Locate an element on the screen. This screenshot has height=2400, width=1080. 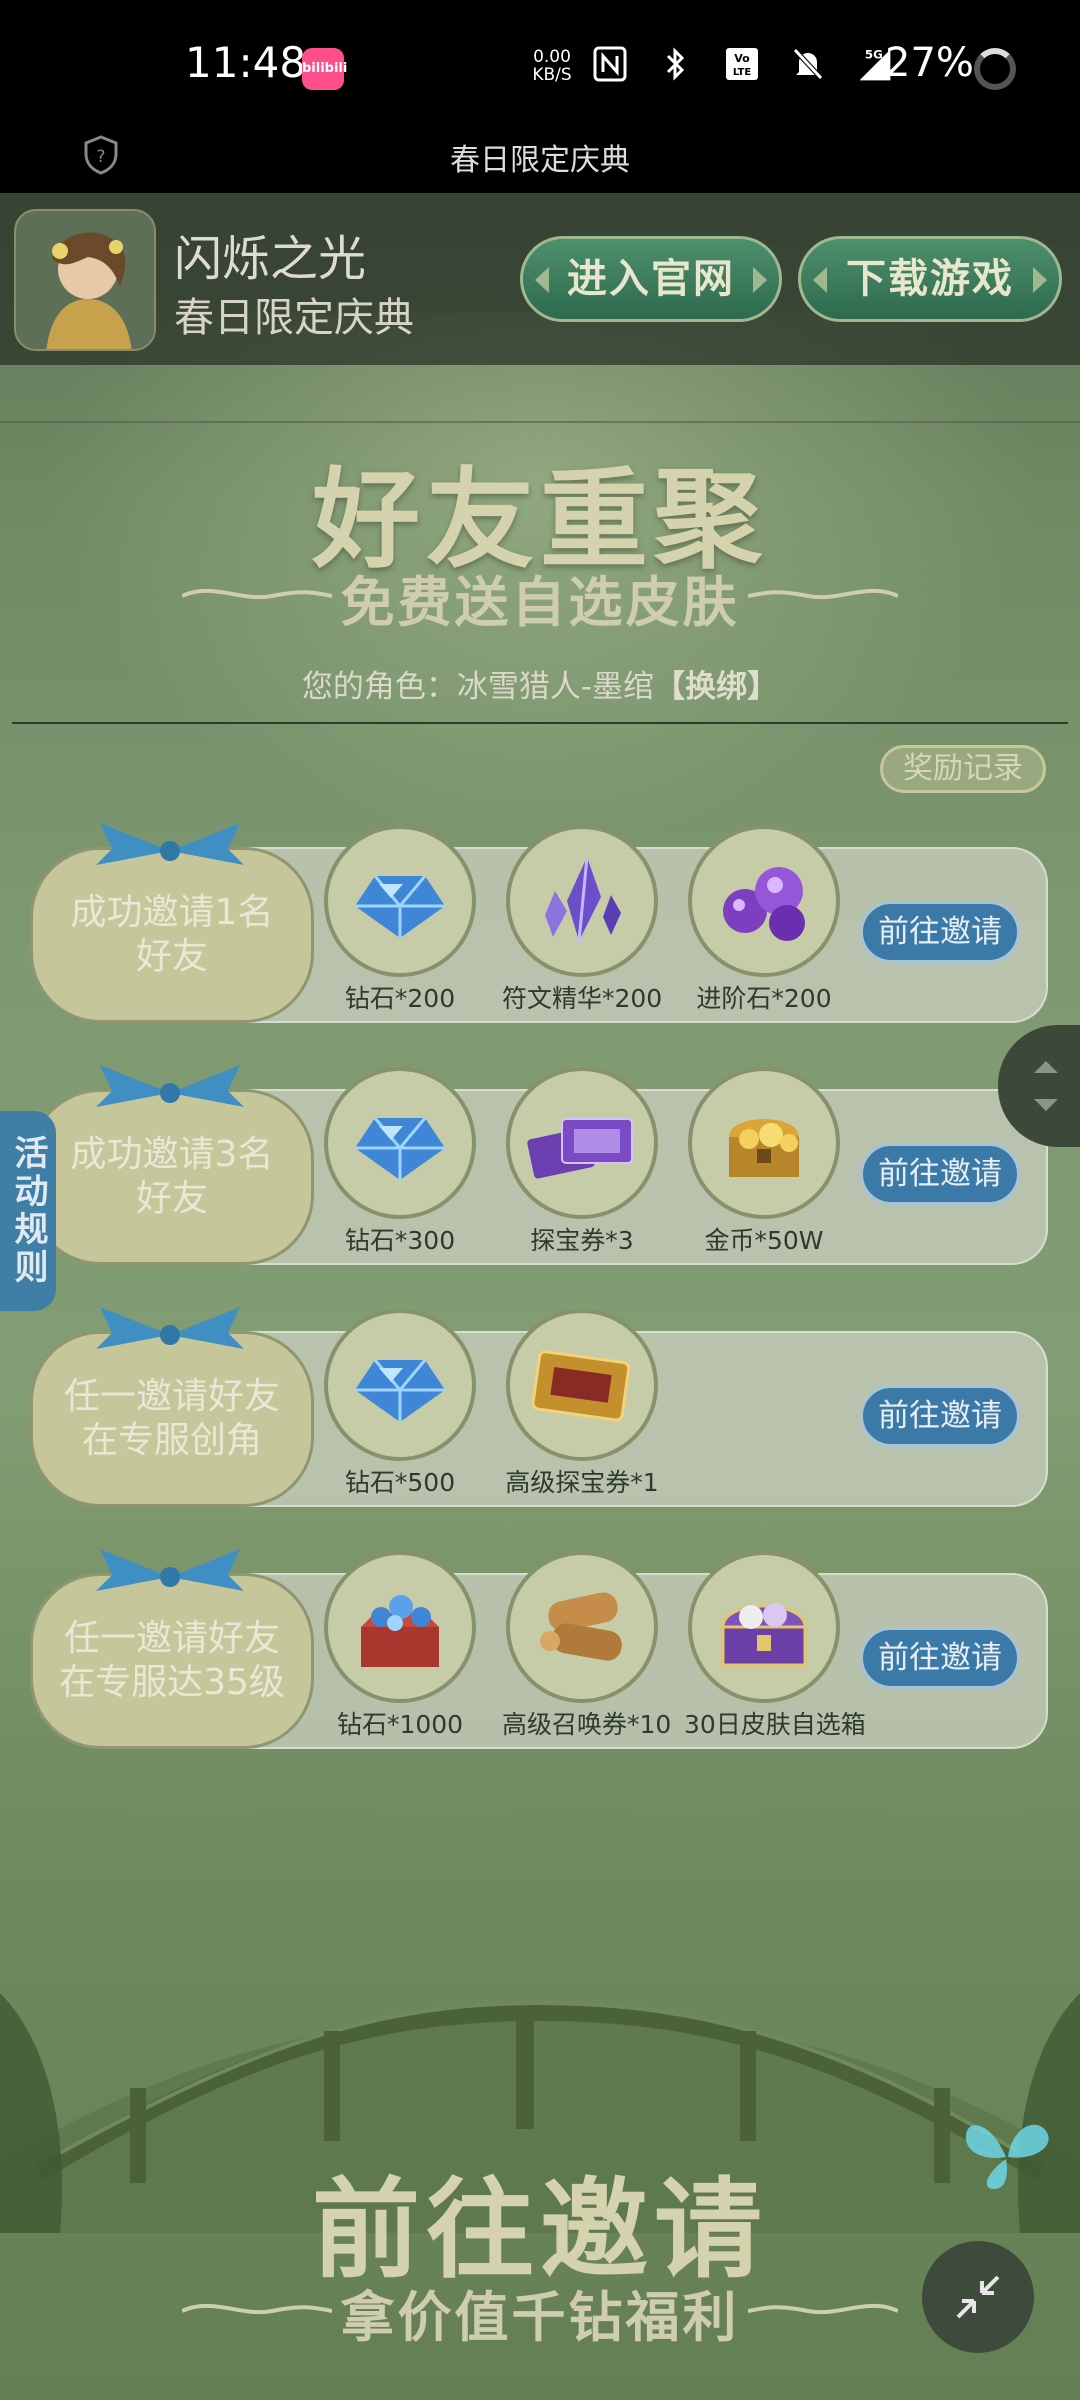
mute-bell-icon is located at coordinates (808, 64).